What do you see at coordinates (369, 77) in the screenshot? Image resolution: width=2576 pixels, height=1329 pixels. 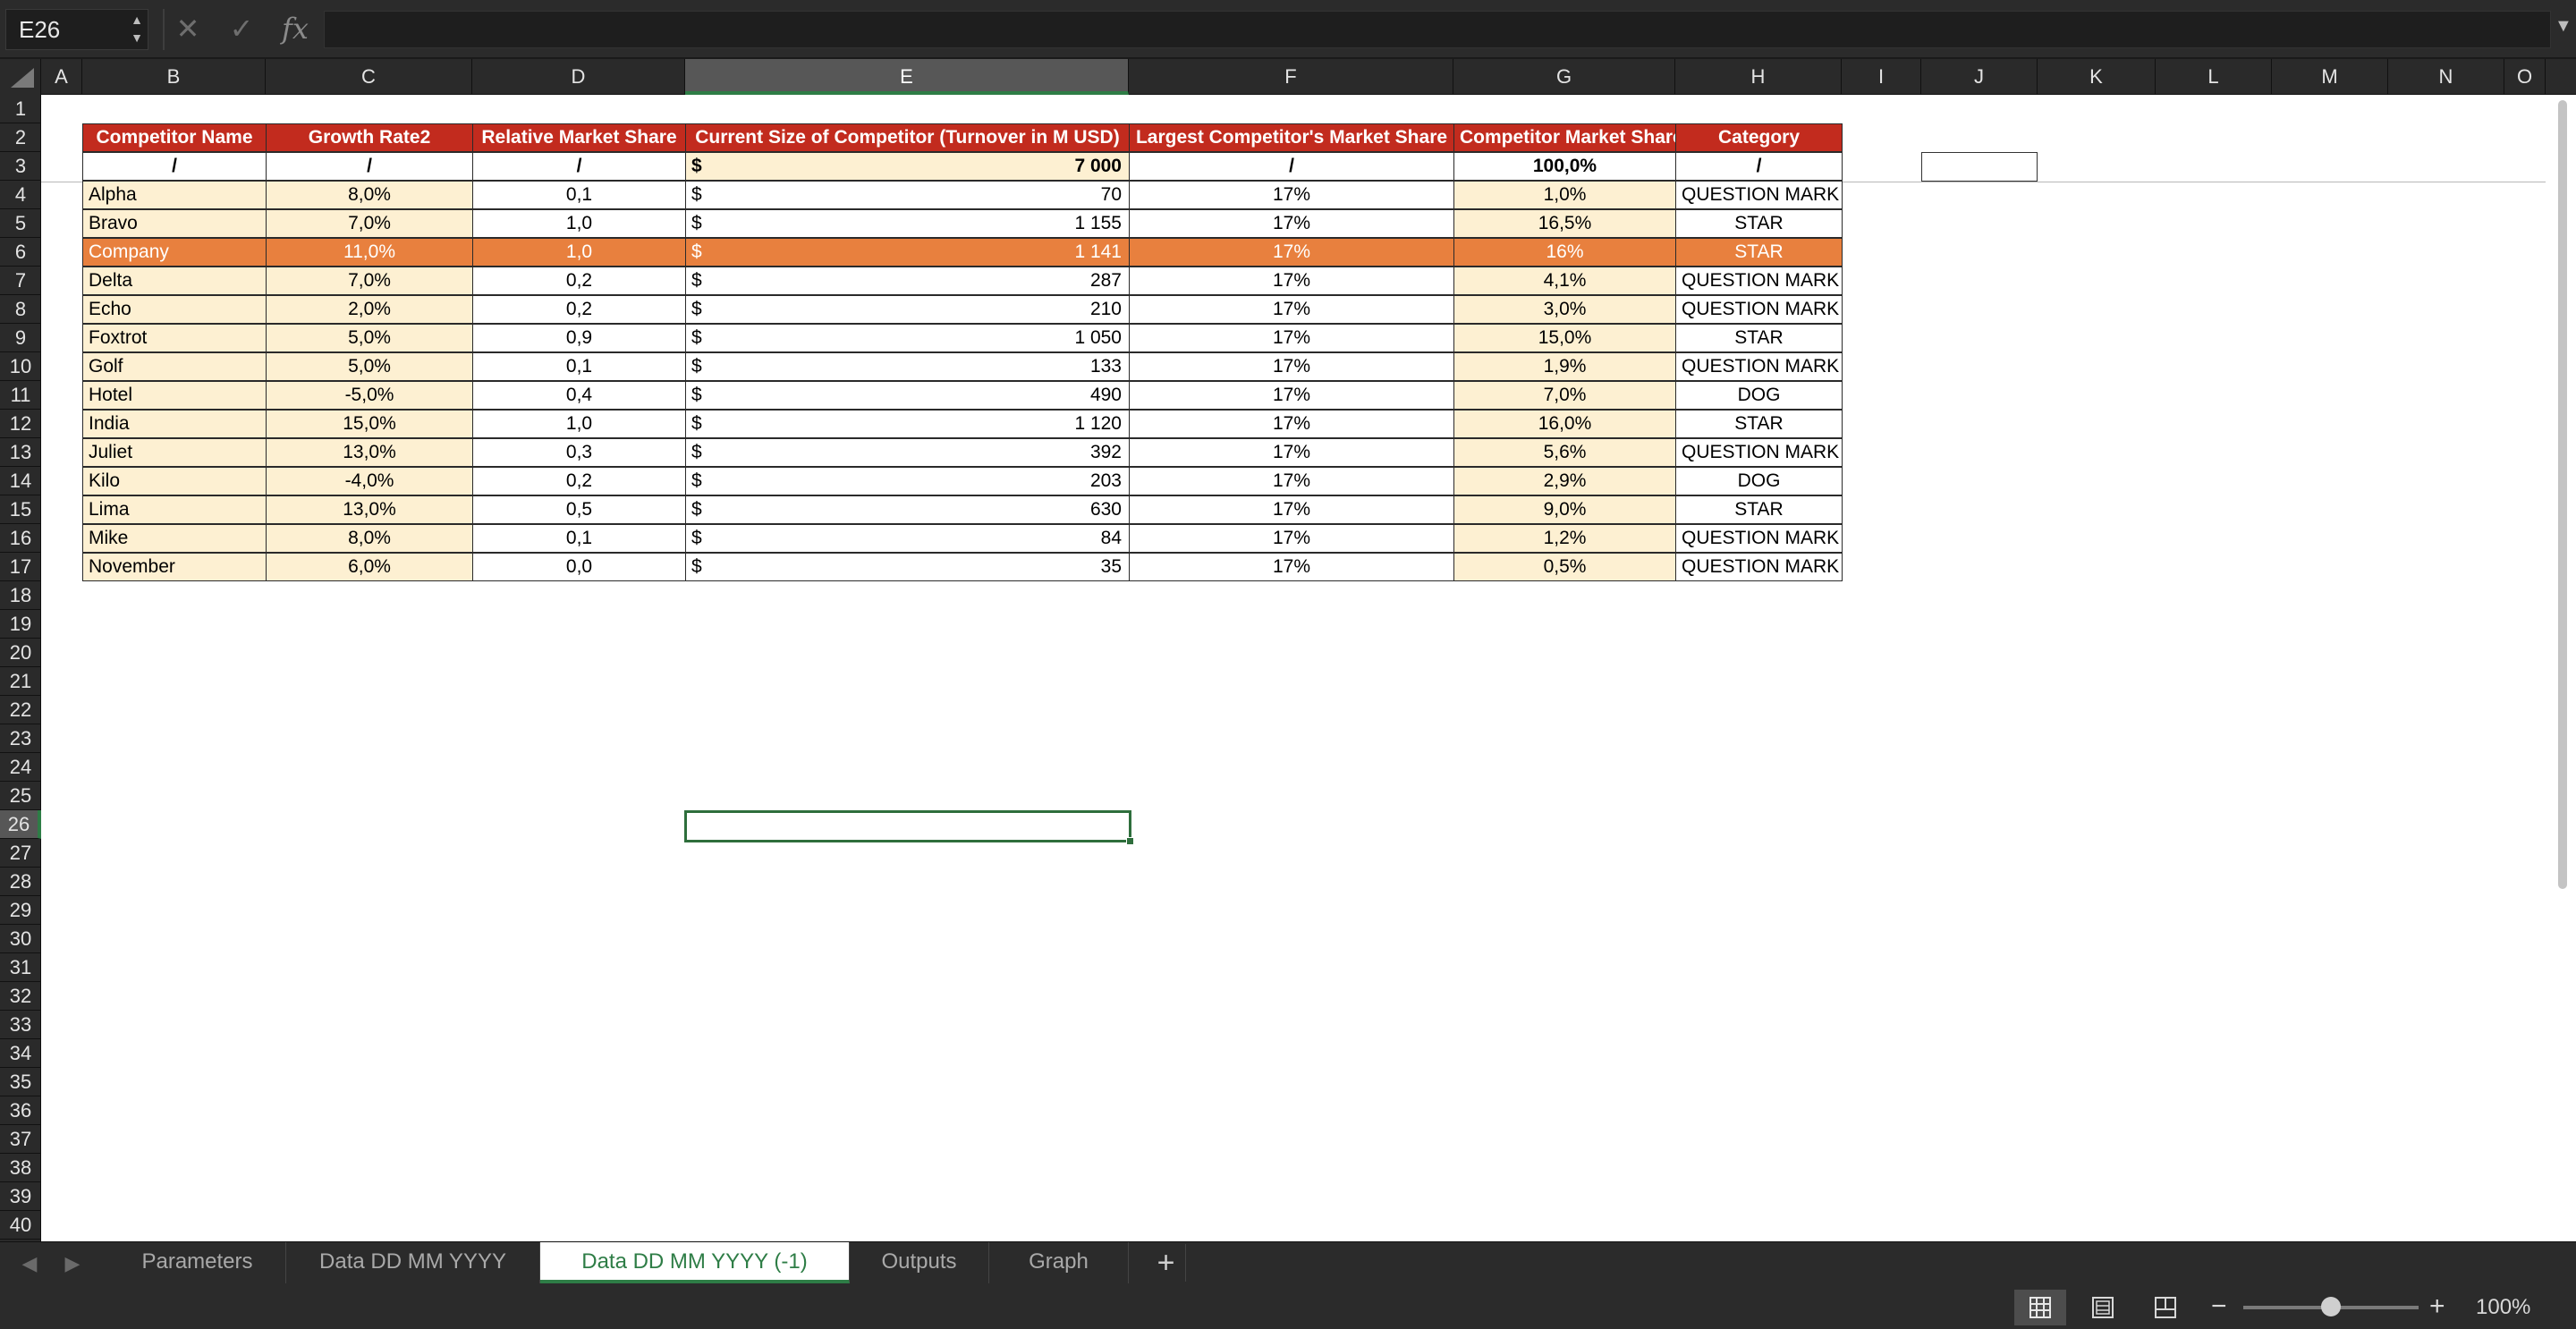 I see `column-header-c: C` at bounding box center [369, 77].